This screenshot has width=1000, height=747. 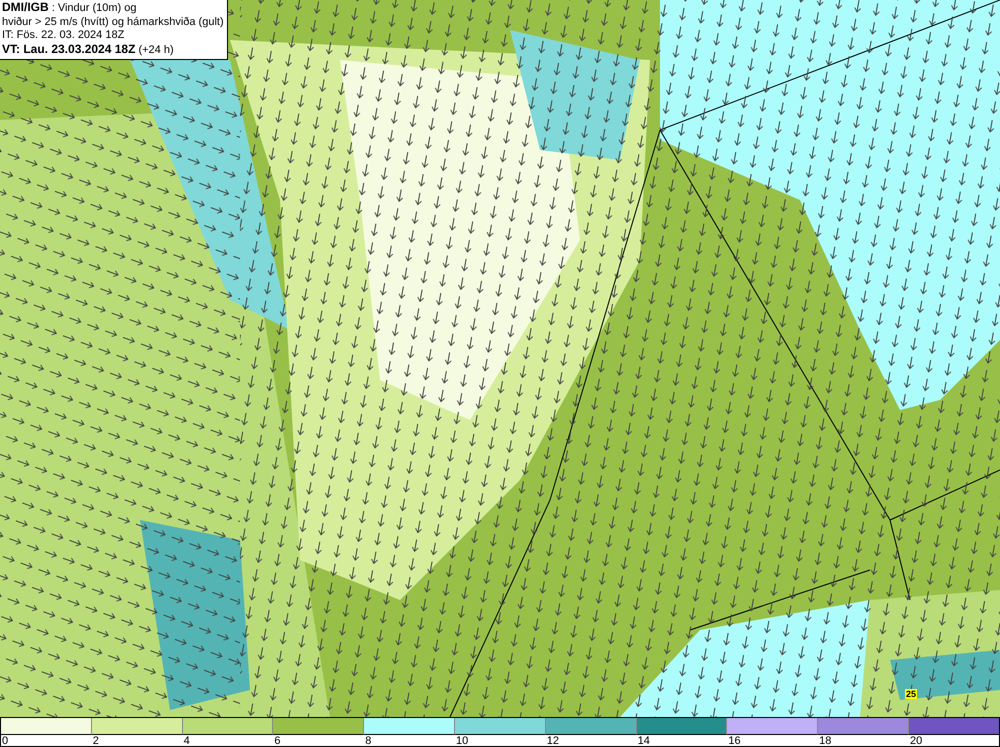 What do you see at coordinates (95, 740) in the screenshot?
I see `legend-tick: 2` at bounding box center [95, 740].